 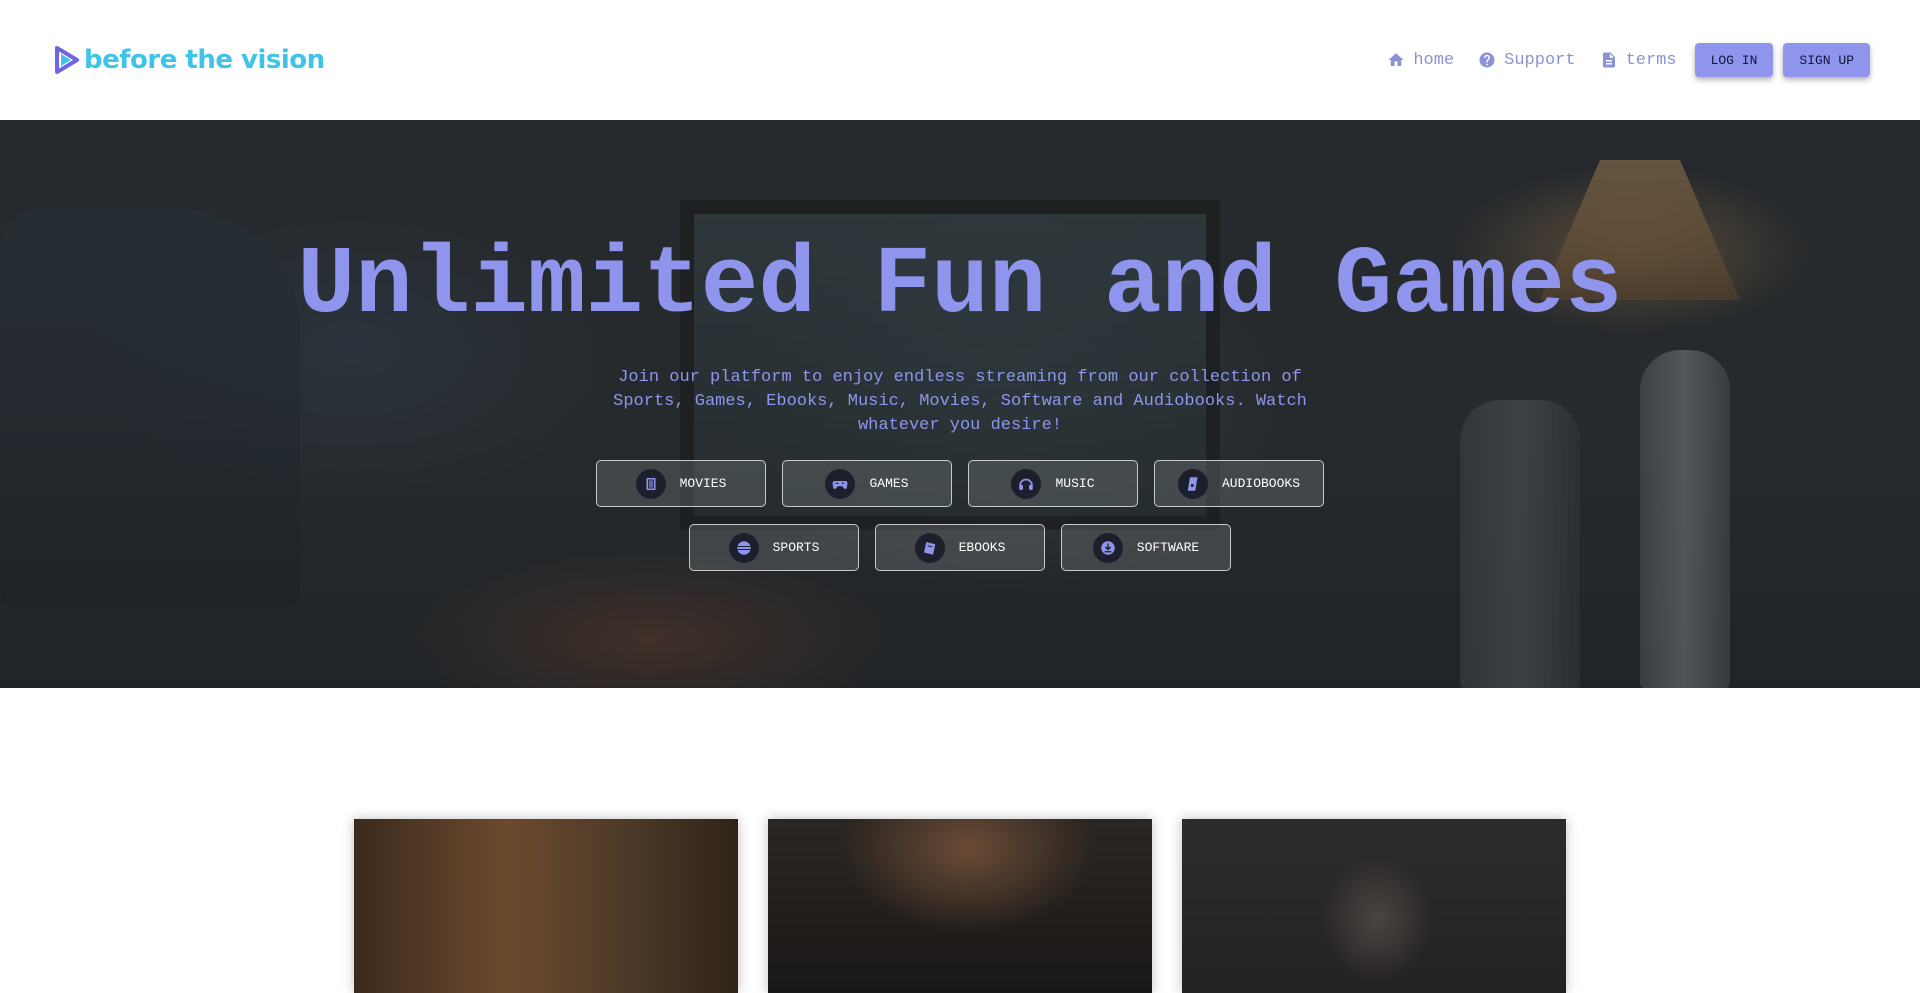 What do you see at coordinates (1107, 547) in the screenshot?
I see `download-icon` at bounding box center [1107, 547].